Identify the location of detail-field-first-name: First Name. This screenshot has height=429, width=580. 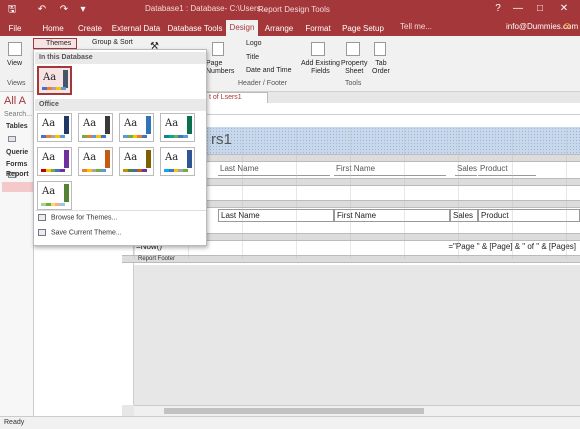
(392, 215).